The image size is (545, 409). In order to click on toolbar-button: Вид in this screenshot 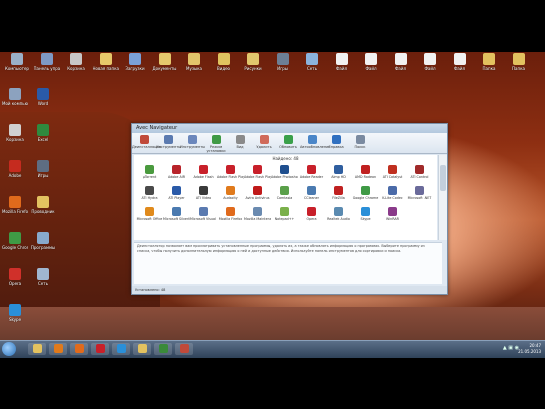, I will do `click(240, 143)`.